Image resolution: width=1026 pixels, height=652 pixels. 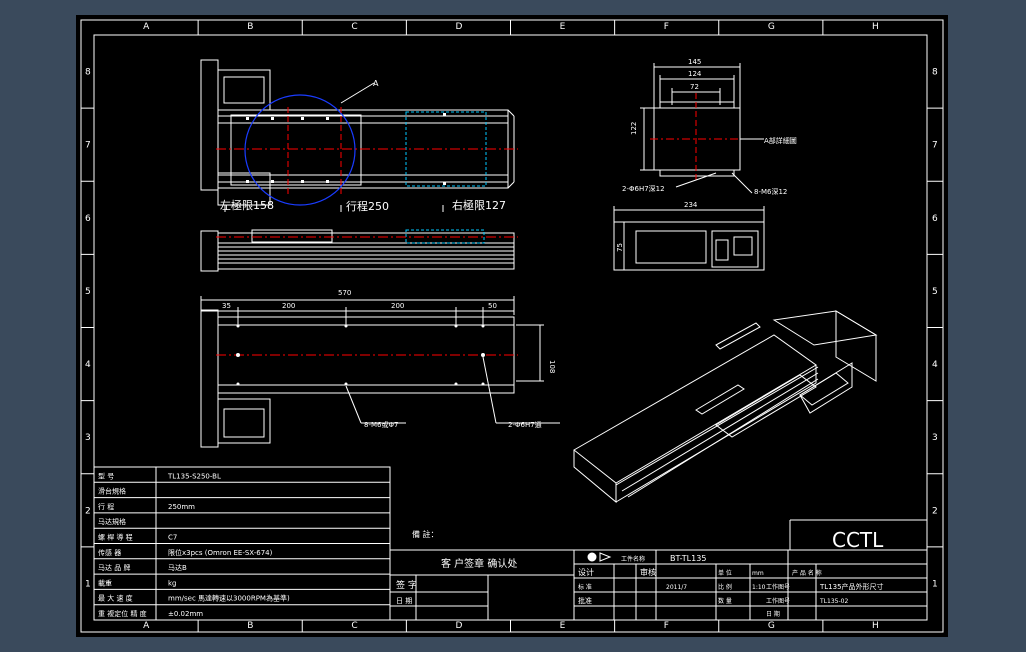 What do you see at coordinates (115, 598) in the screenshot?
I see `spec-label: 最 大 速 度` at bounding box center [115, 598].